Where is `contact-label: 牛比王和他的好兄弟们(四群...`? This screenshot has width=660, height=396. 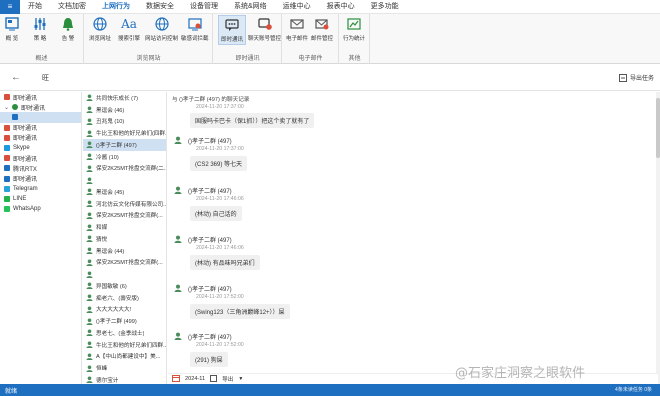
contact-label: 牛比王和他的好兄弟们(四群... is located at coordinates (131, 134).